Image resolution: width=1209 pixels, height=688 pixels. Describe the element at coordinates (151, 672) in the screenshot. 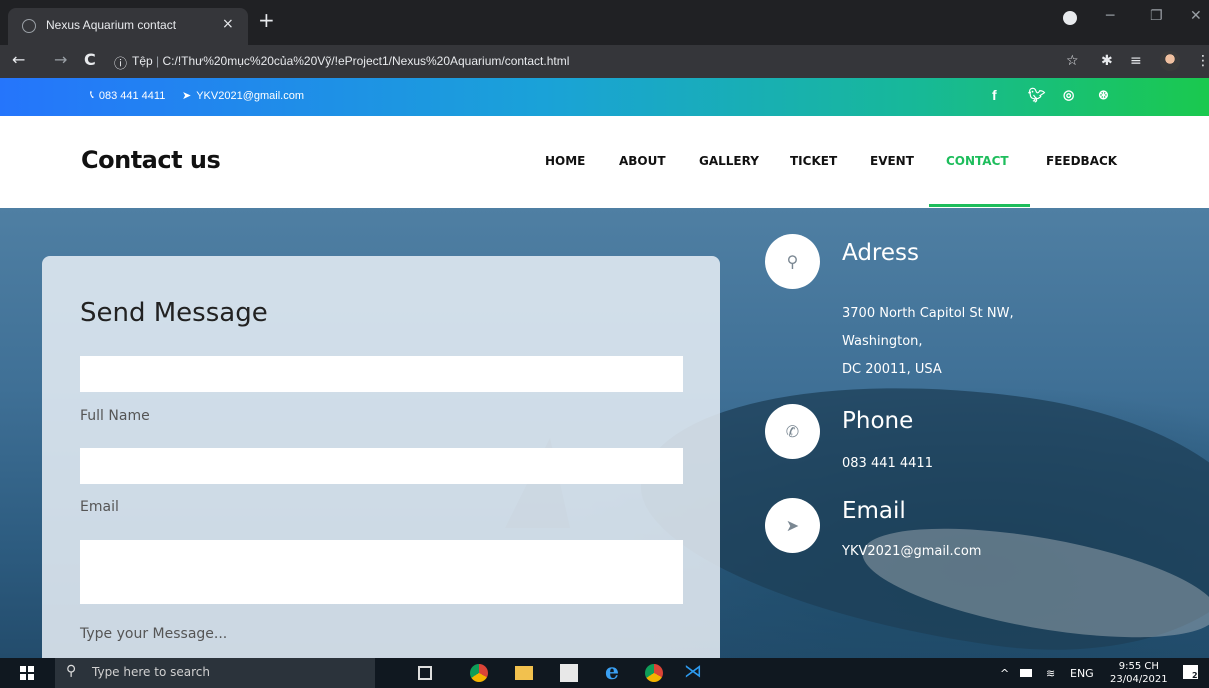

I see `search-placeholder: Type here to search` at that location.